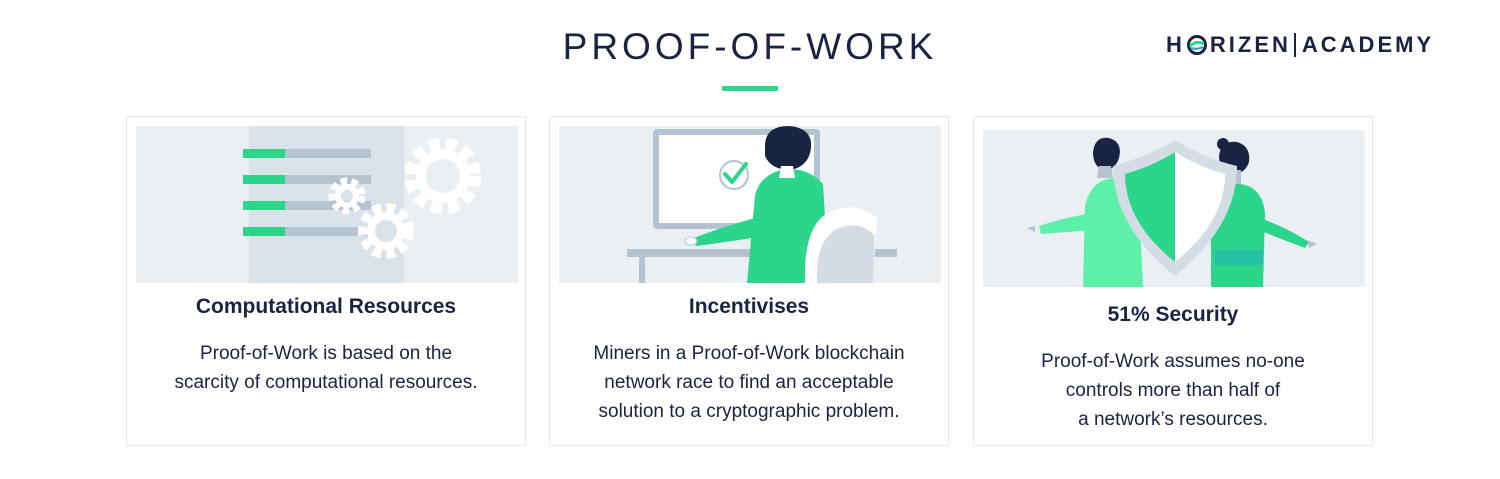 This screenshot has height=479, width=1500. I want to click on card-title: Computational Resources, so click(326, 306).